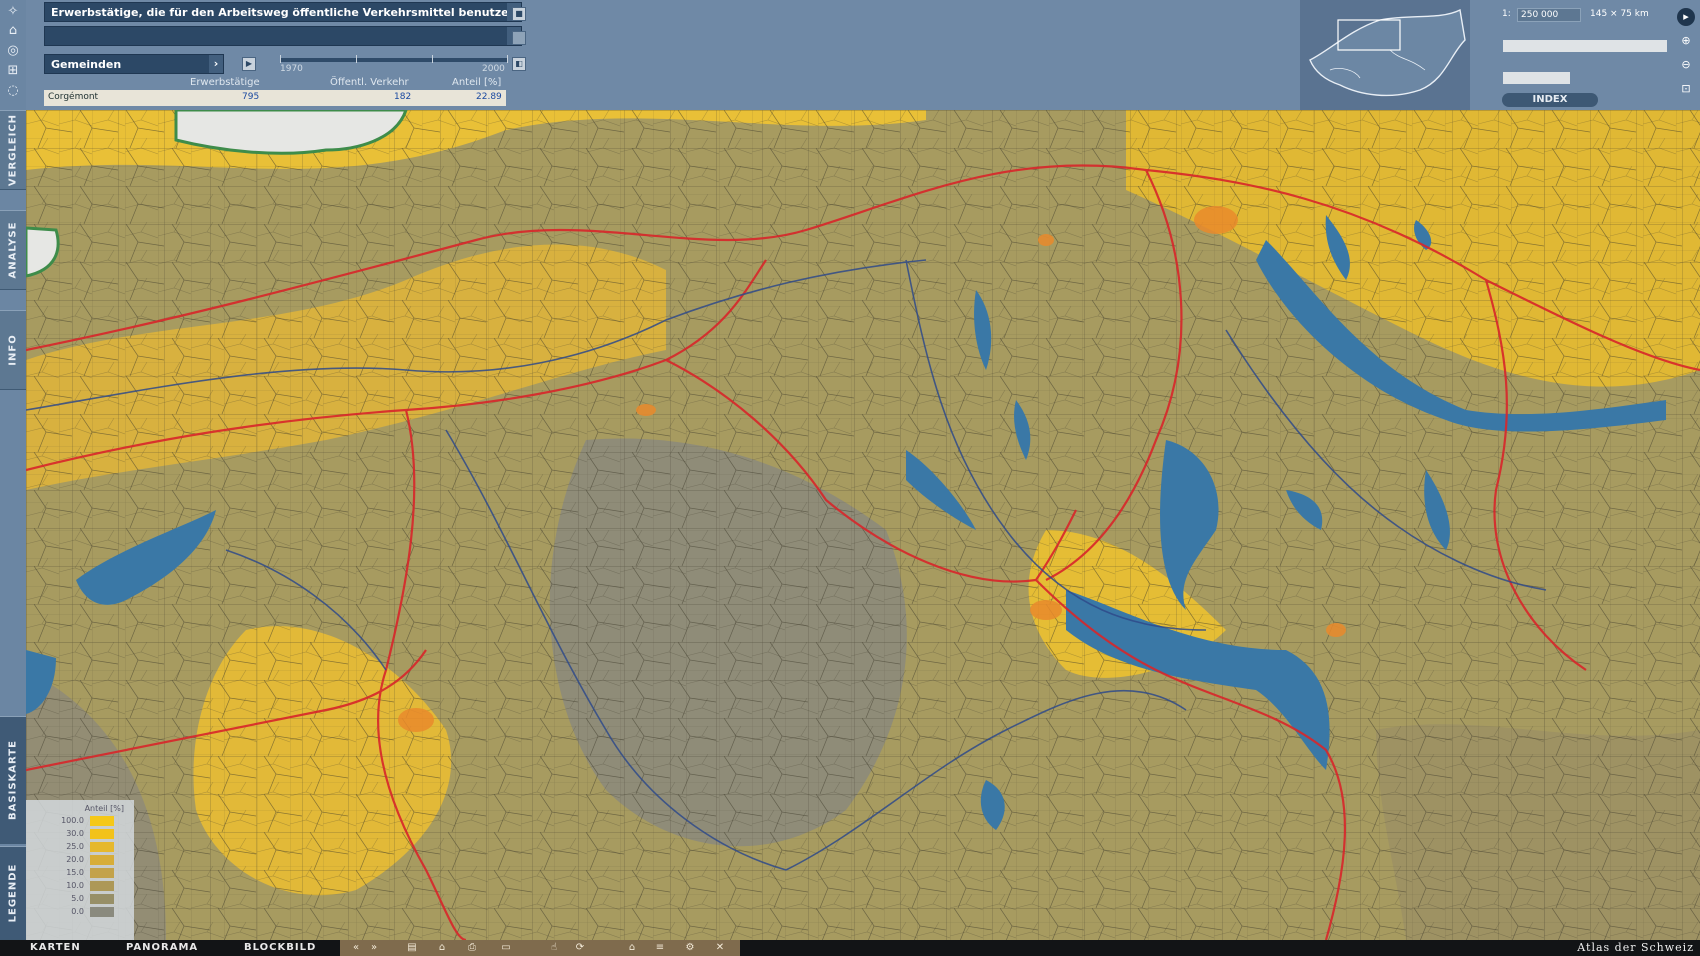 The height and width of the screenshot is (956, 1700). What do you see at coordinates (477, 82) in the screenshot?
I see `col-anteil: Anteil [%]` at bounding box center [477, 82].